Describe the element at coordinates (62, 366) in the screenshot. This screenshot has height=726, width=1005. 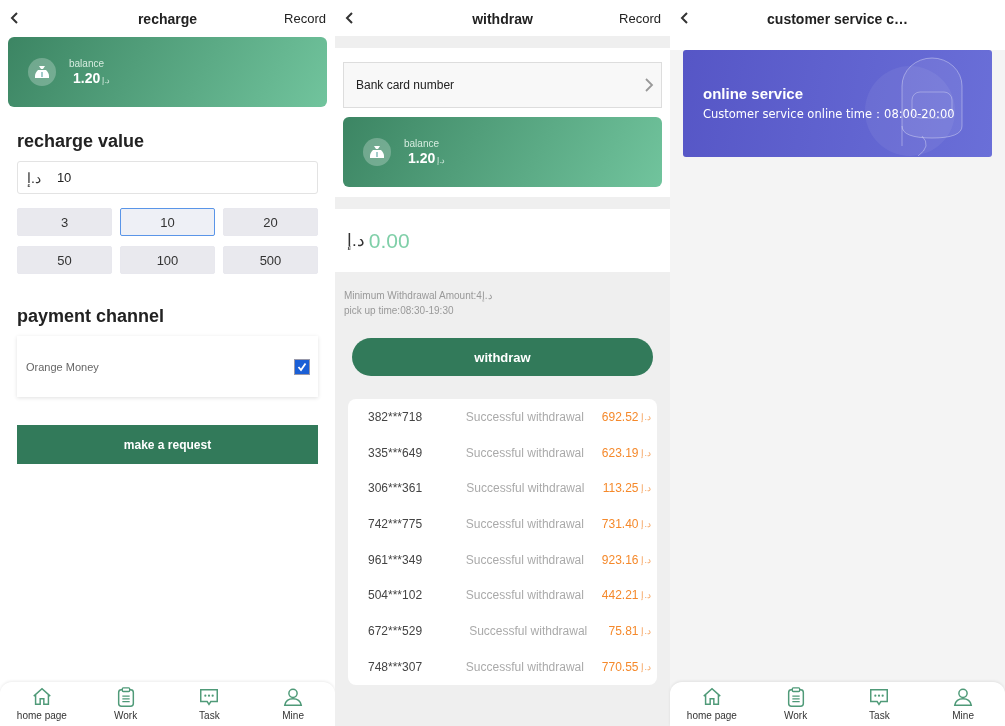
I see `payment-option-label: Orange Money` at that location.